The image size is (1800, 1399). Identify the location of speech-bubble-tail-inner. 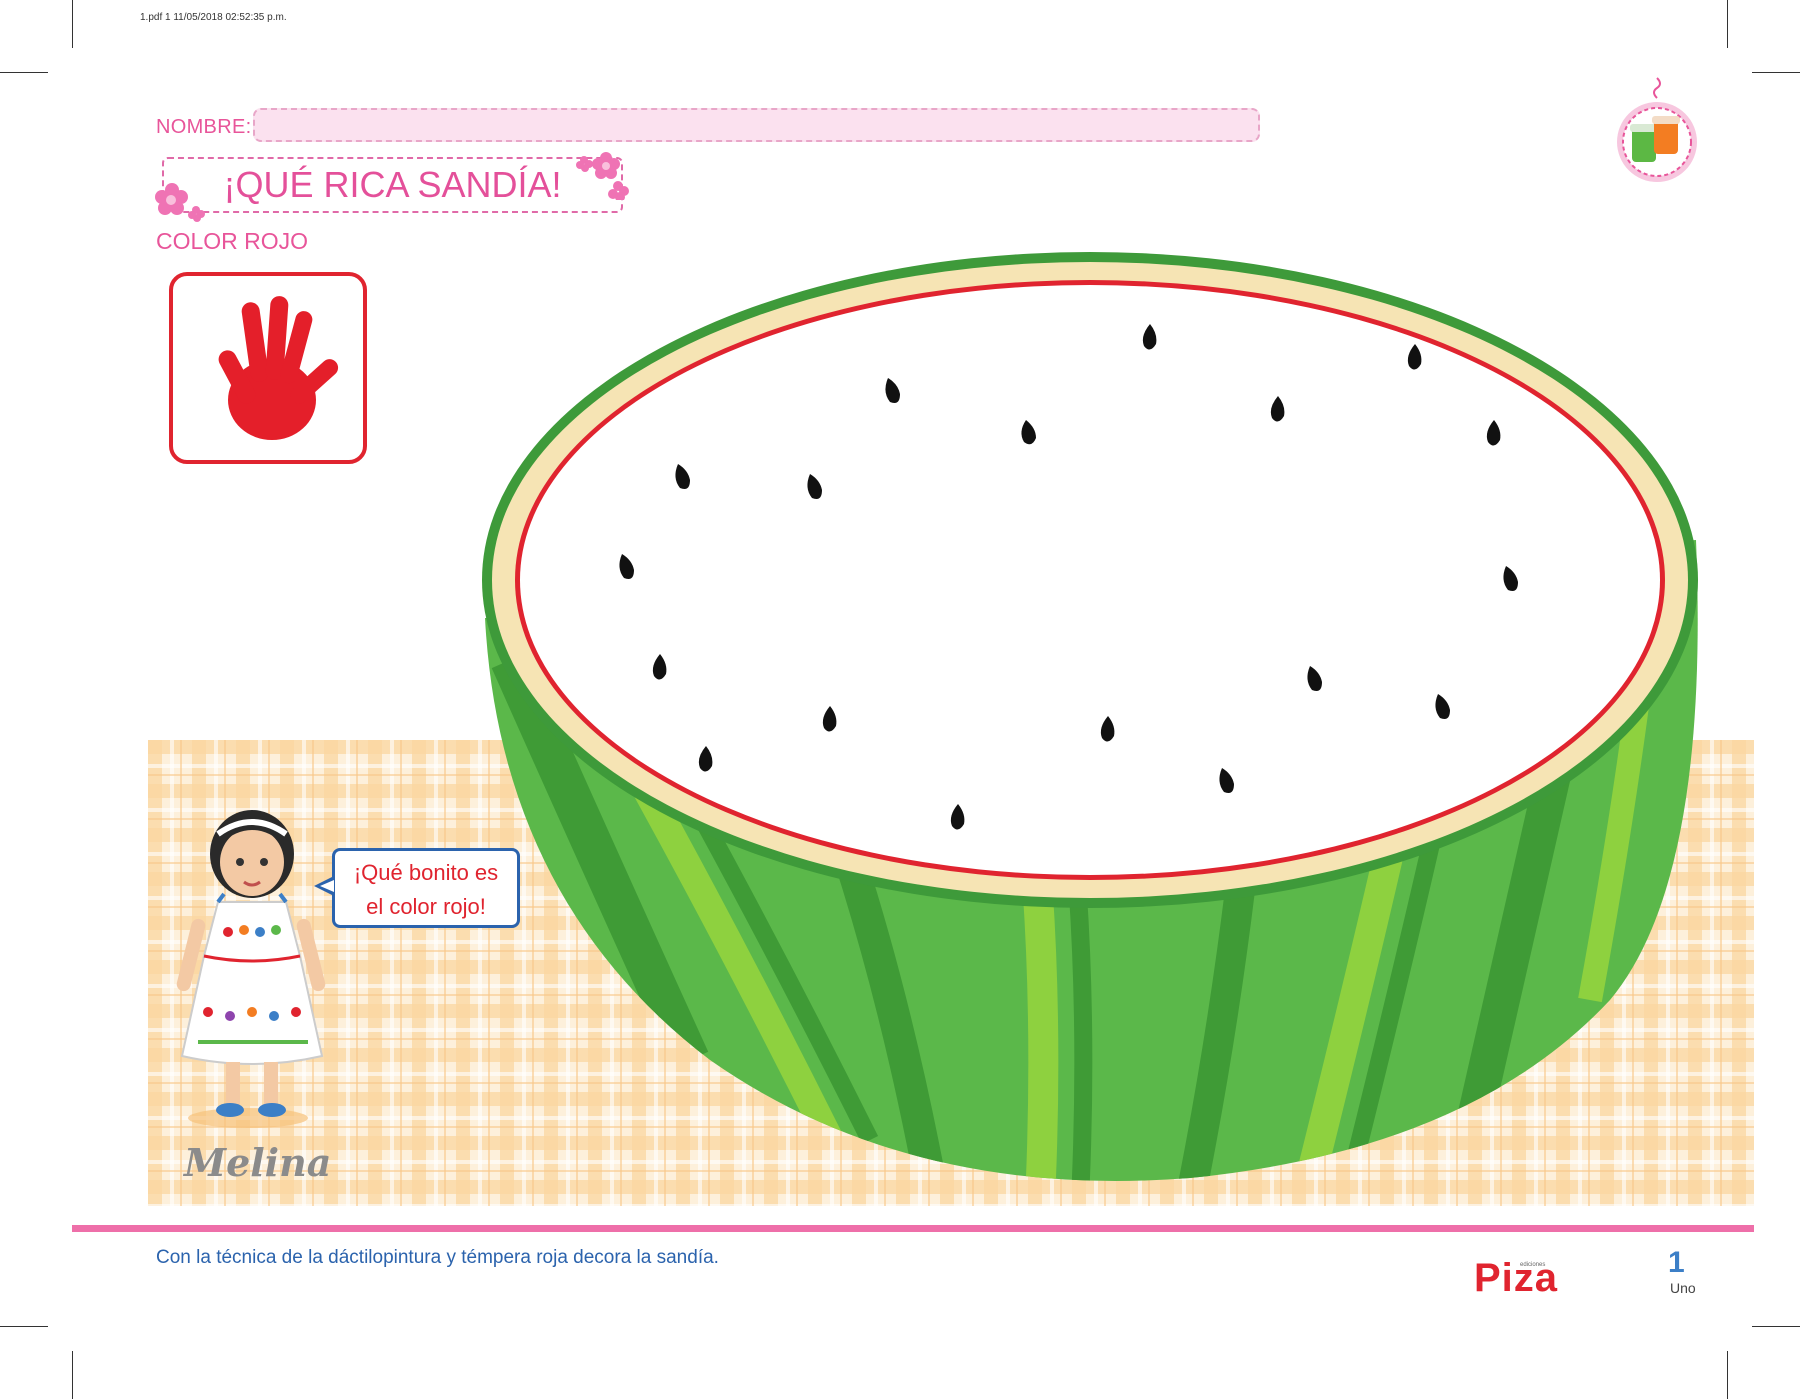
(327, 886).